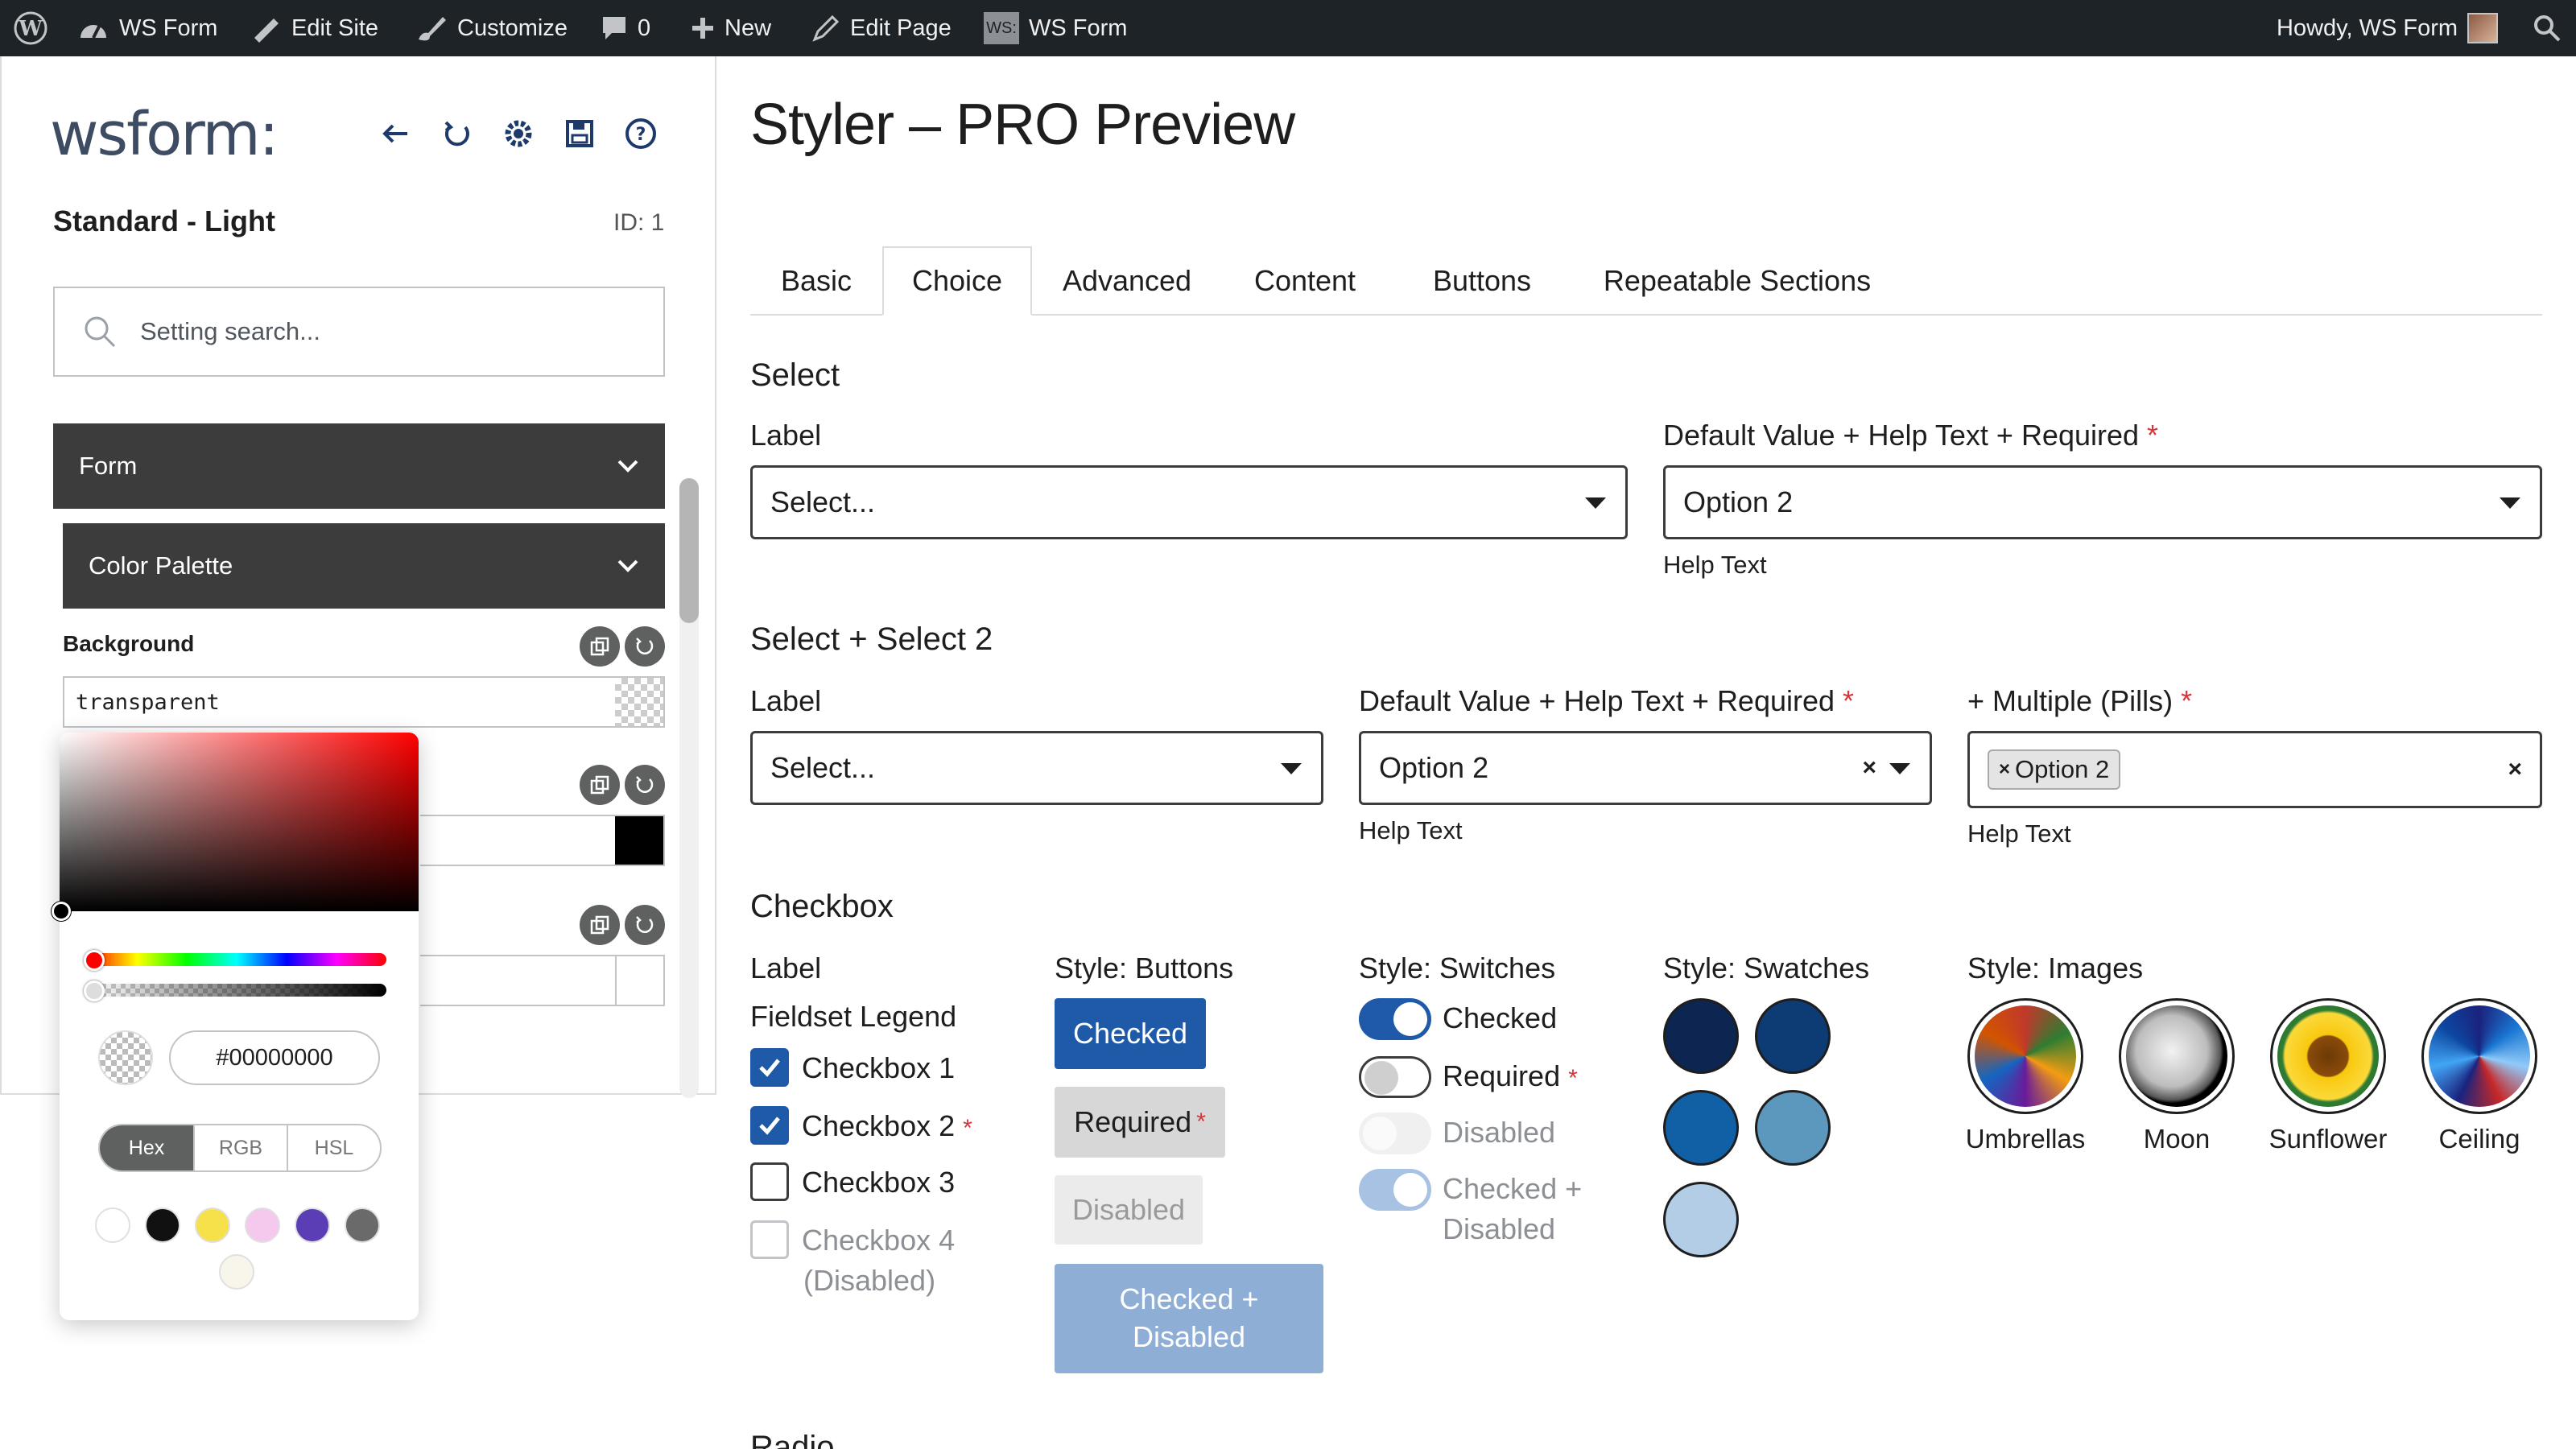  I want to click on reset-icon, so click(457, 133).